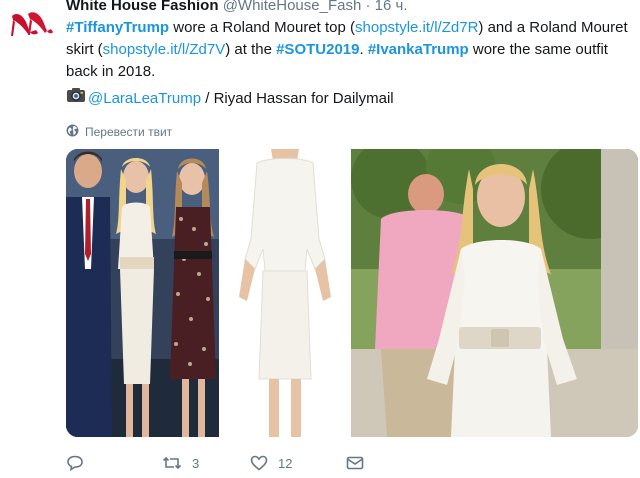  What do you see at coordinates (418, 49) in the screenshot?
I see `hashtag-link: #IvankaTrump` at bounding box center [418, 49].